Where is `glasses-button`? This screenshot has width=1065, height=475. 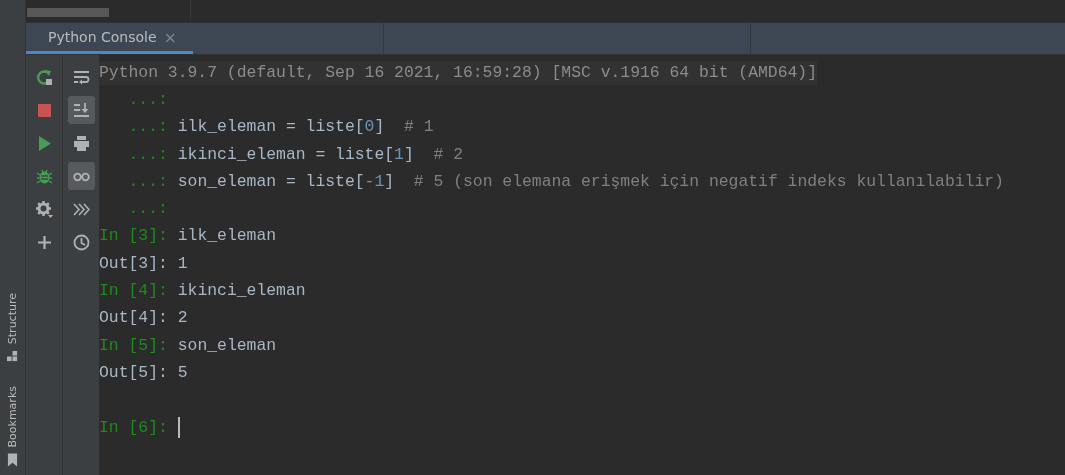
glasses-button is located at coordinates (81, 176).